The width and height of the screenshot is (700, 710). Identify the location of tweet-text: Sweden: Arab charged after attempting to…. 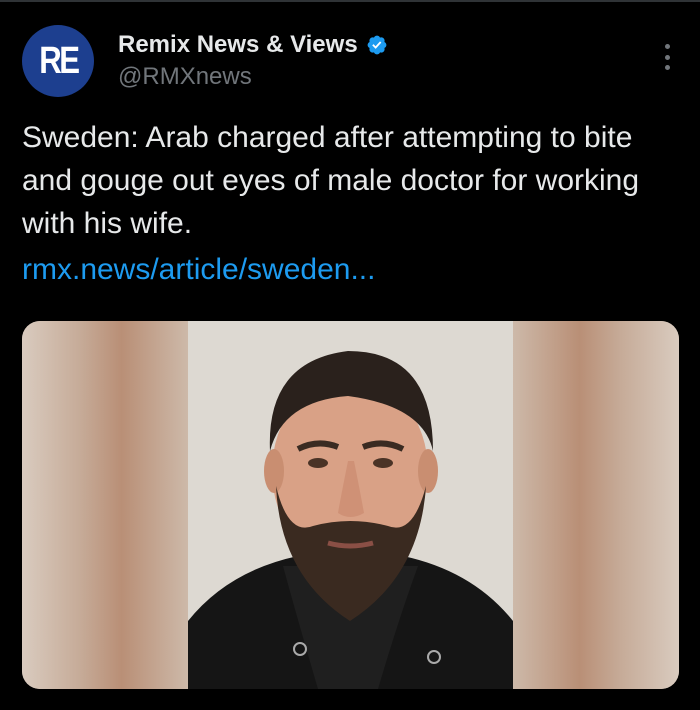
(331, 180).